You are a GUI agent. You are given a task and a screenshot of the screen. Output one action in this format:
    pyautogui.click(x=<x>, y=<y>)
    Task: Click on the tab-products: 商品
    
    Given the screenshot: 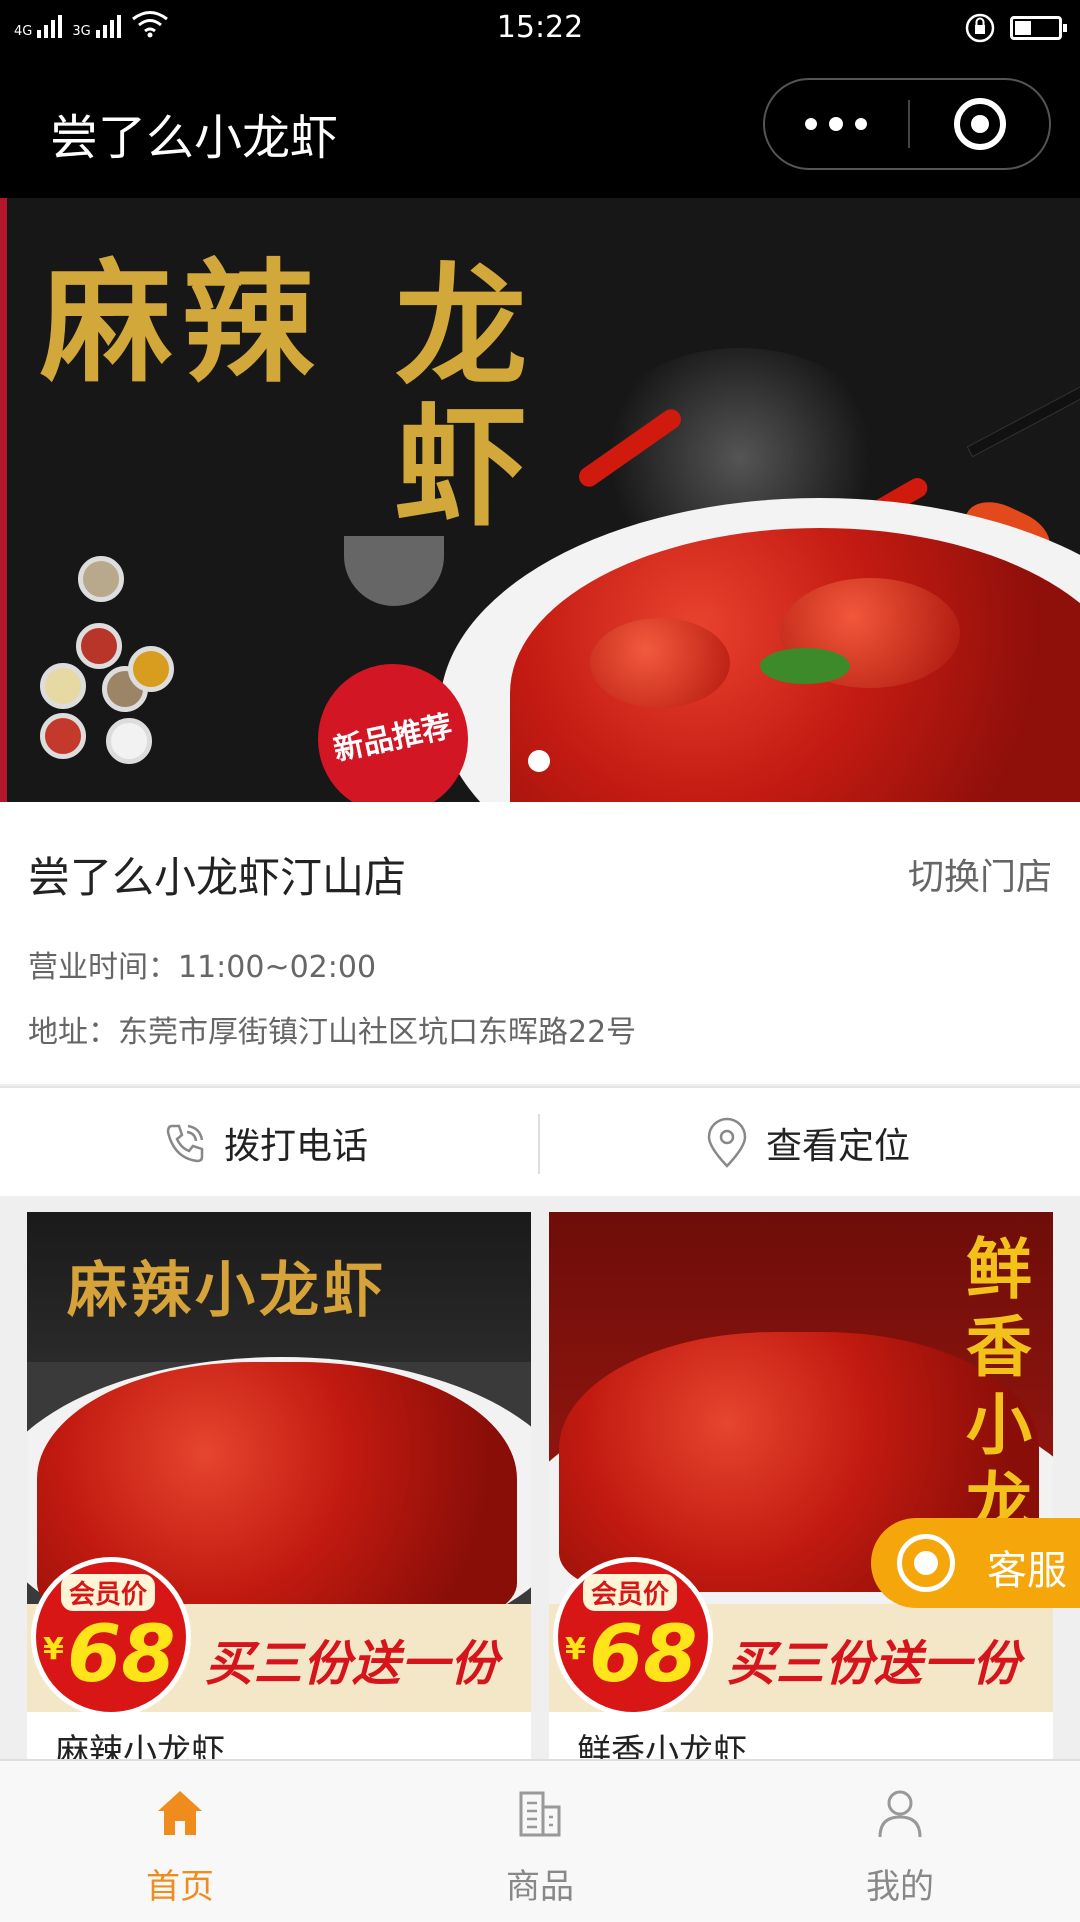 What is the action you would take?
    pyautogui.click(x=540, y=1841)
    